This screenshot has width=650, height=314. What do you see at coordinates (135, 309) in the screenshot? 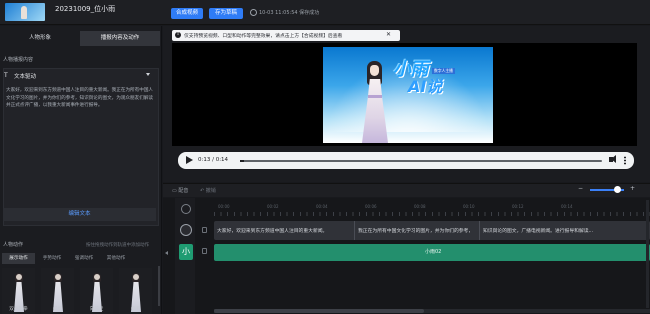
I see `action-label: 招手` at bounding box center [135, 309].